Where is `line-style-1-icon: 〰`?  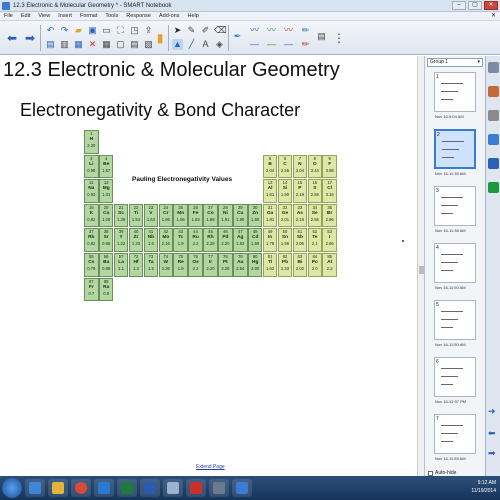
line-style-1-icon: 〰 is located at coordinates (254, 30).